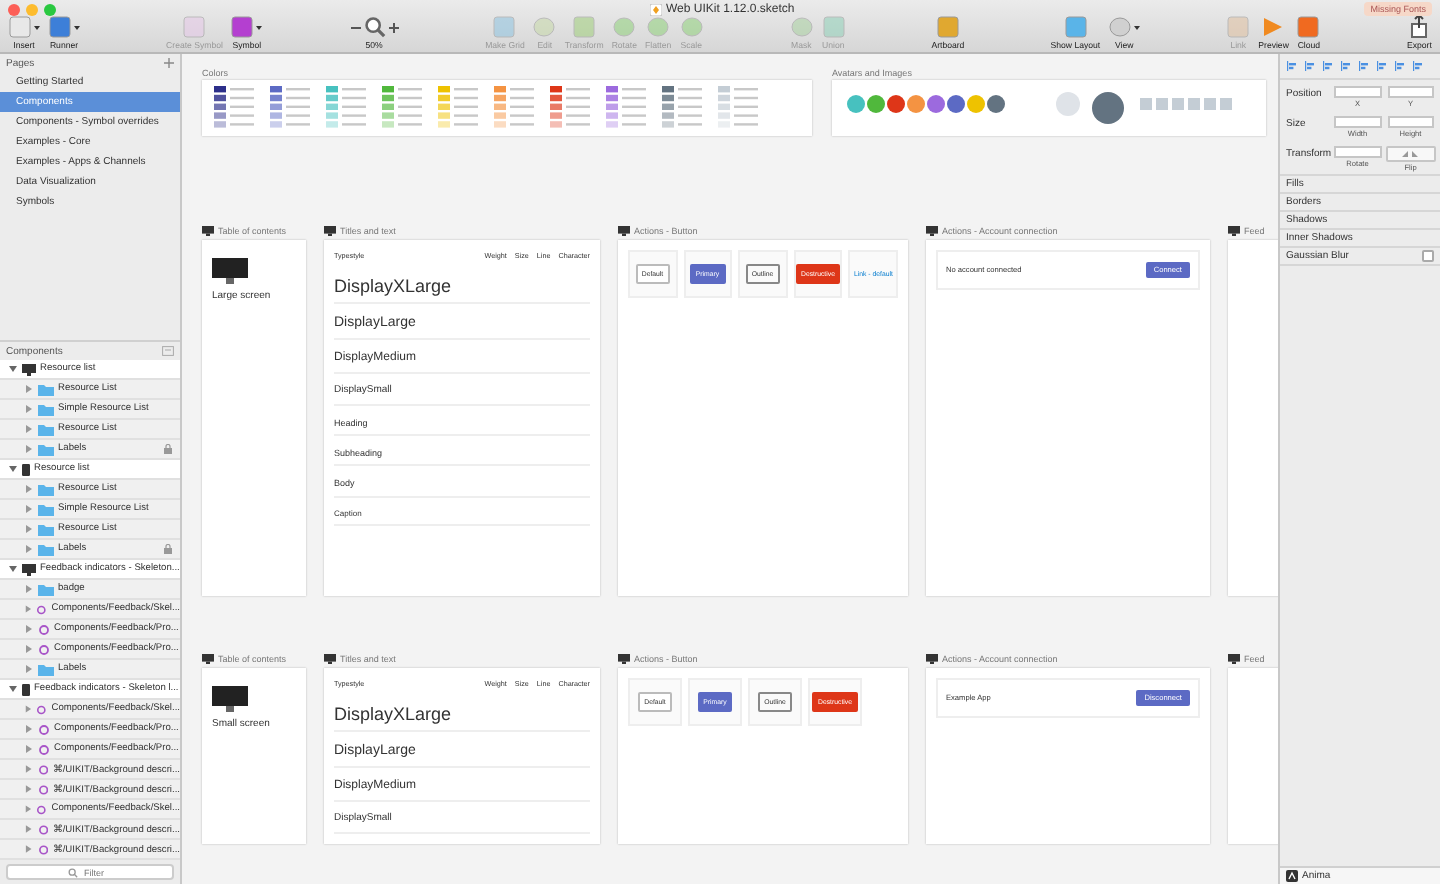 The width and height of the screenshot is (1440, 884). I want to click on zoom-in-icon, so click(393, 27).